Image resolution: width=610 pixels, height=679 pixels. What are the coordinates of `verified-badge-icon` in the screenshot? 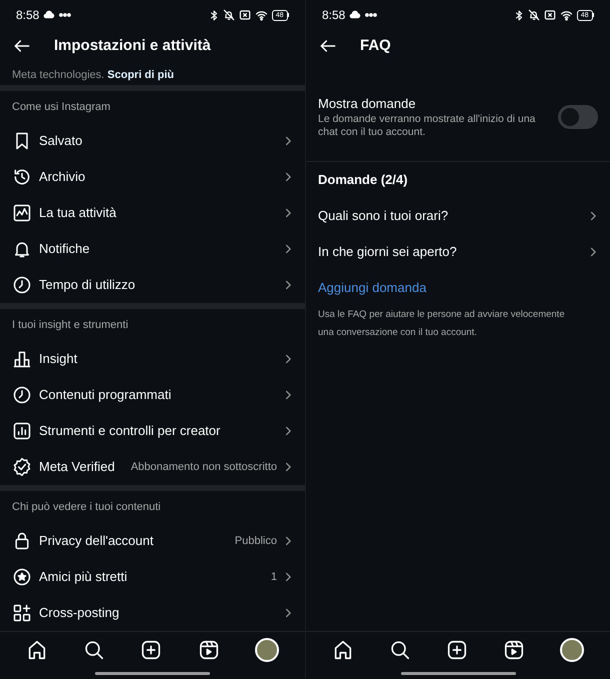 It's located at (22, 467).